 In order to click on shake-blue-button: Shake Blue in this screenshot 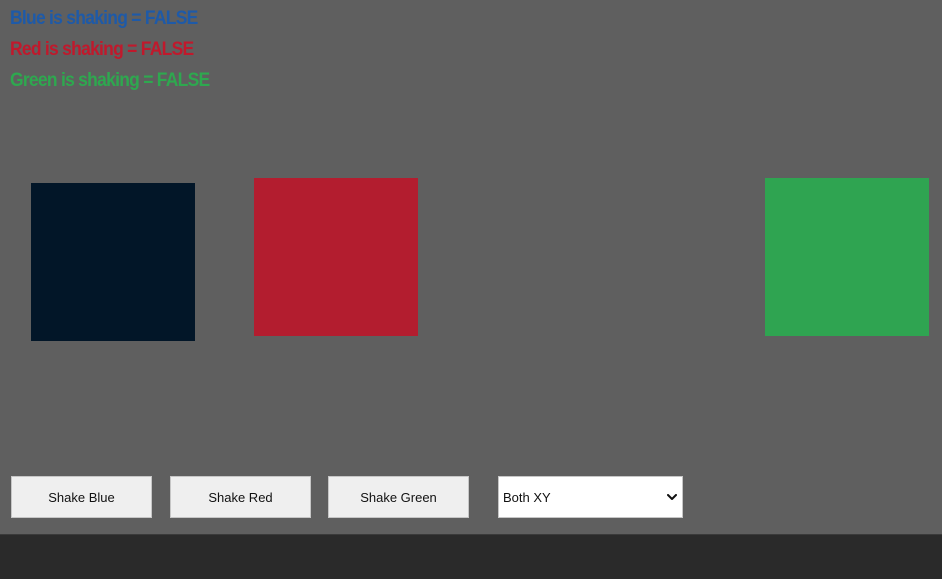, I will do `click(81, 497)`.